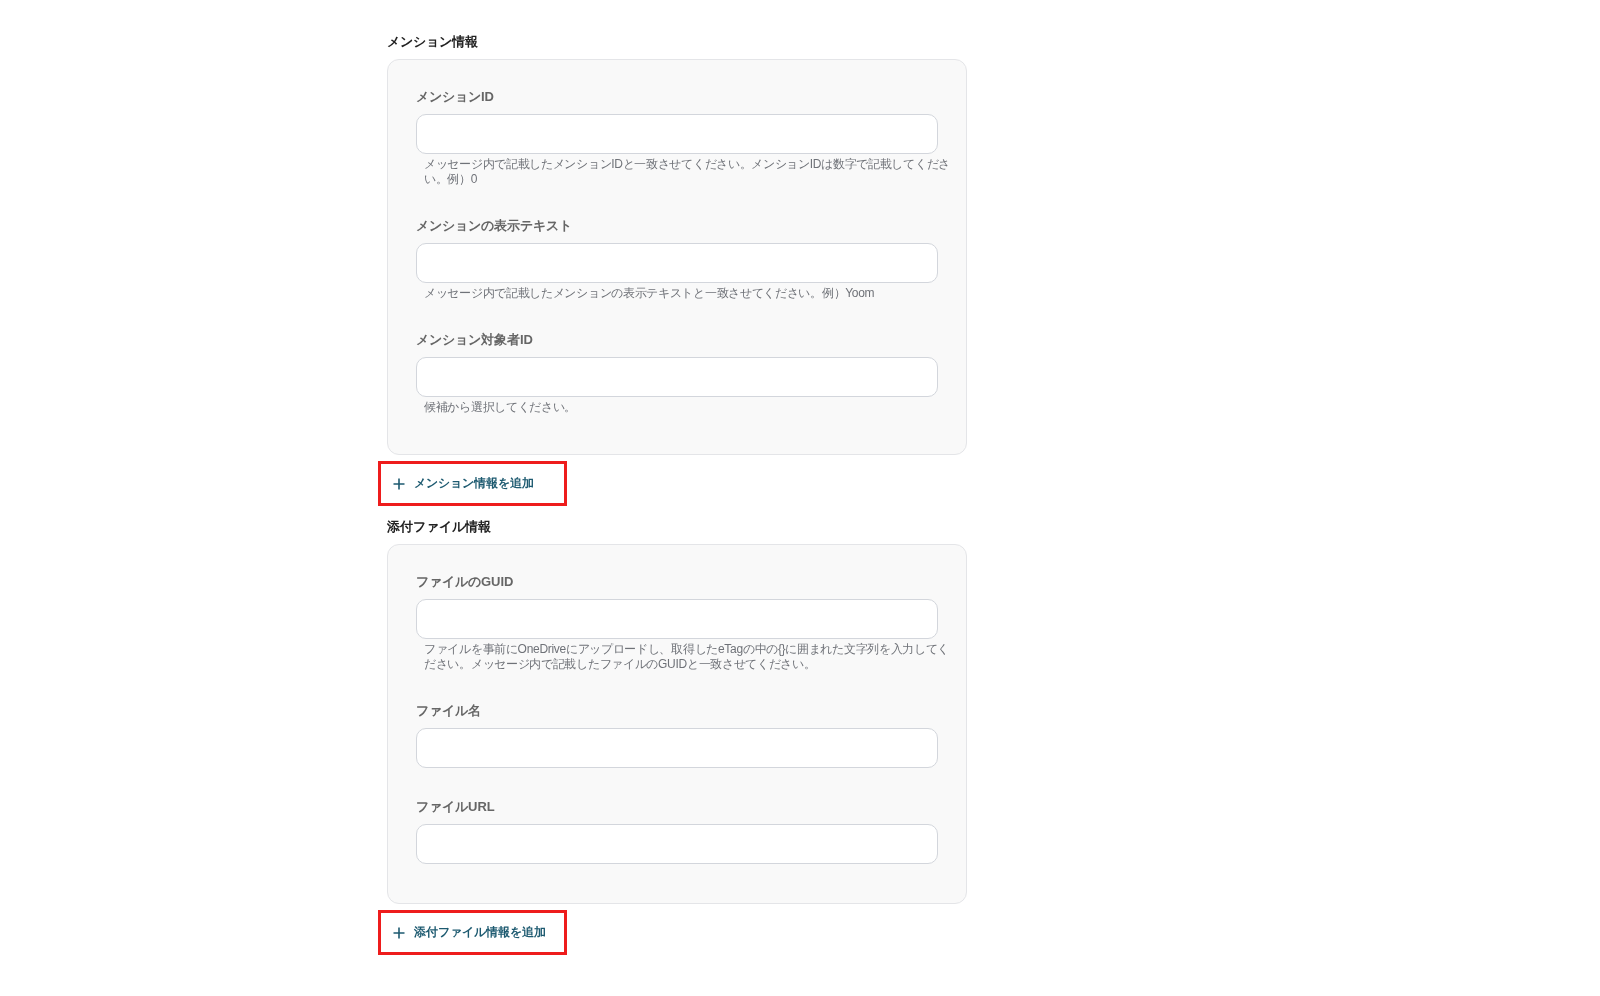 The height and width of the screenshot is (996, 1600). I want to click on hint-text: 候補から選択してください。, so click(500, 407).